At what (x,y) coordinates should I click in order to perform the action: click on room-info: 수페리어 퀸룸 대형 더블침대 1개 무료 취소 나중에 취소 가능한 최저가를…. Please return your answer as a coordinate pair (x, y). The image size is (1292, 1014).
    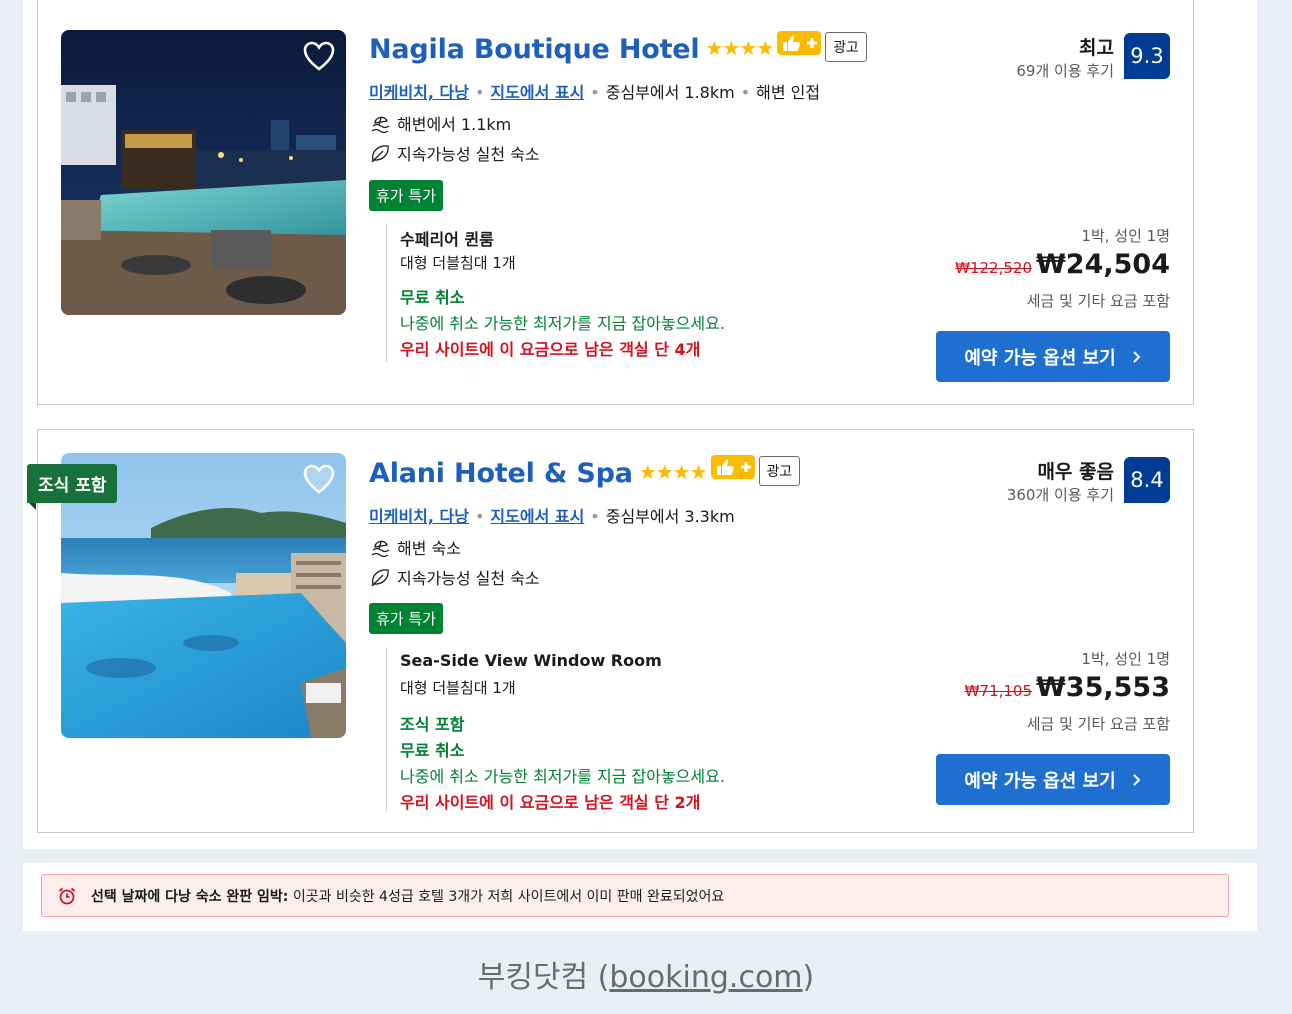
    Looking at the image, I should click on (555, 293).